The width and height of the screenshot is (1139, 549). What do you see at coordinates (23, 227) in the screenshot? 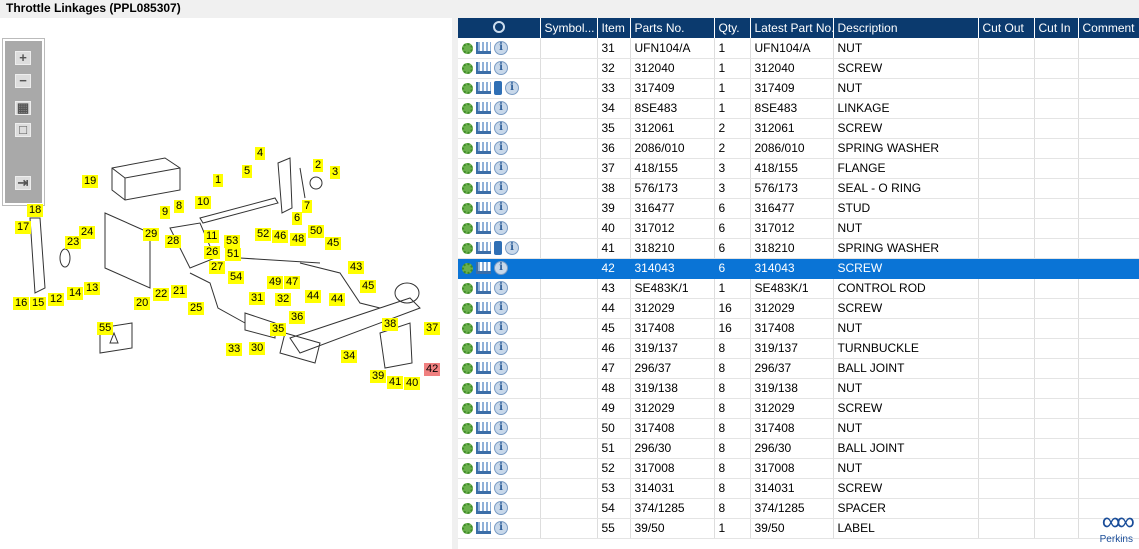
I see `callout-17: 17` at bounding box center [23, 227].